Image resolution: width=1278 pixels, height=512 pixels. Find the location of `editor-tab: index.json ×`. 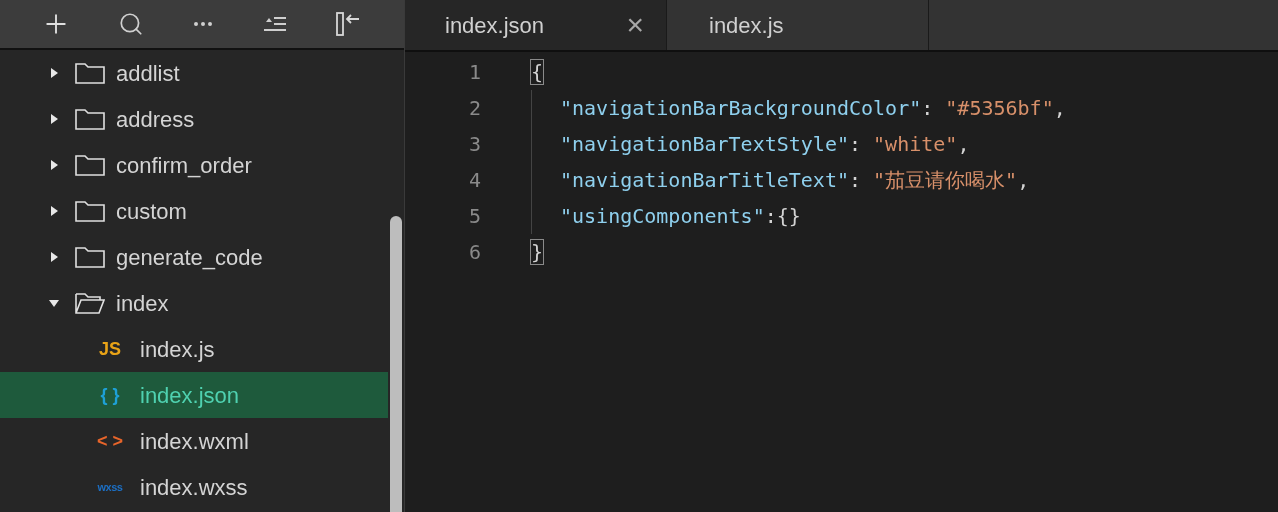

editor-tab: index.json × is located at coordinates (536, 25).